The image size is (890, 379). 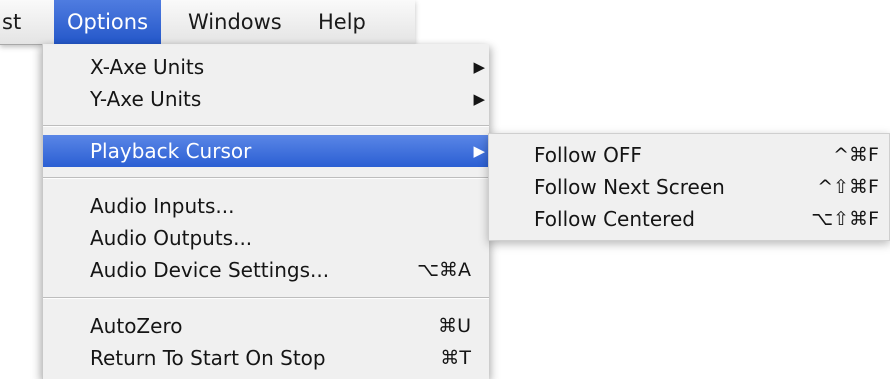 I want to click on menubar-item-options: Options, so click(x=108, y=22).